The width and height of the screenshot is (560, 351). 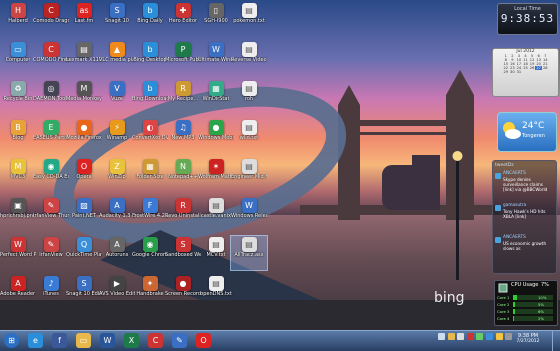 What do you see at coordinates (11, 340) in the screenshot?
I see `start-button: ⊞` at bounding box center [11, 340].